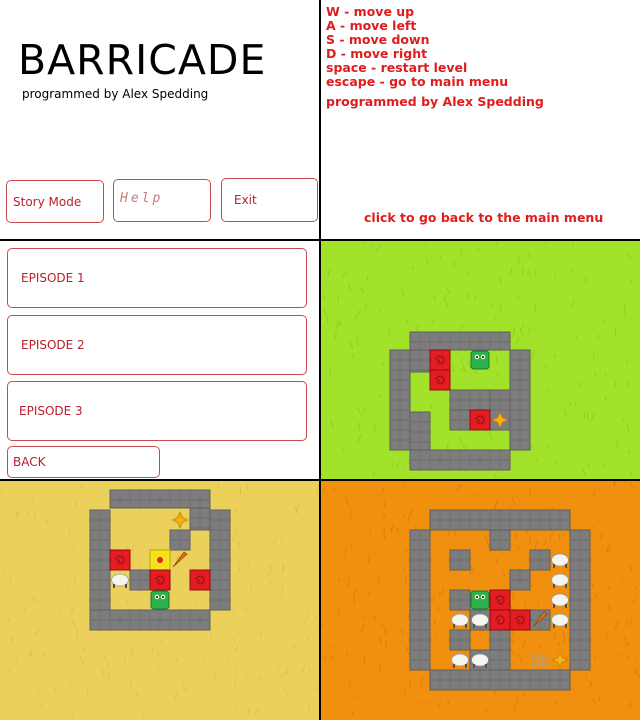 The height and width of the screenshot is (720, 640). I want to click on control-move-down: S - move down, so click(378, 39).